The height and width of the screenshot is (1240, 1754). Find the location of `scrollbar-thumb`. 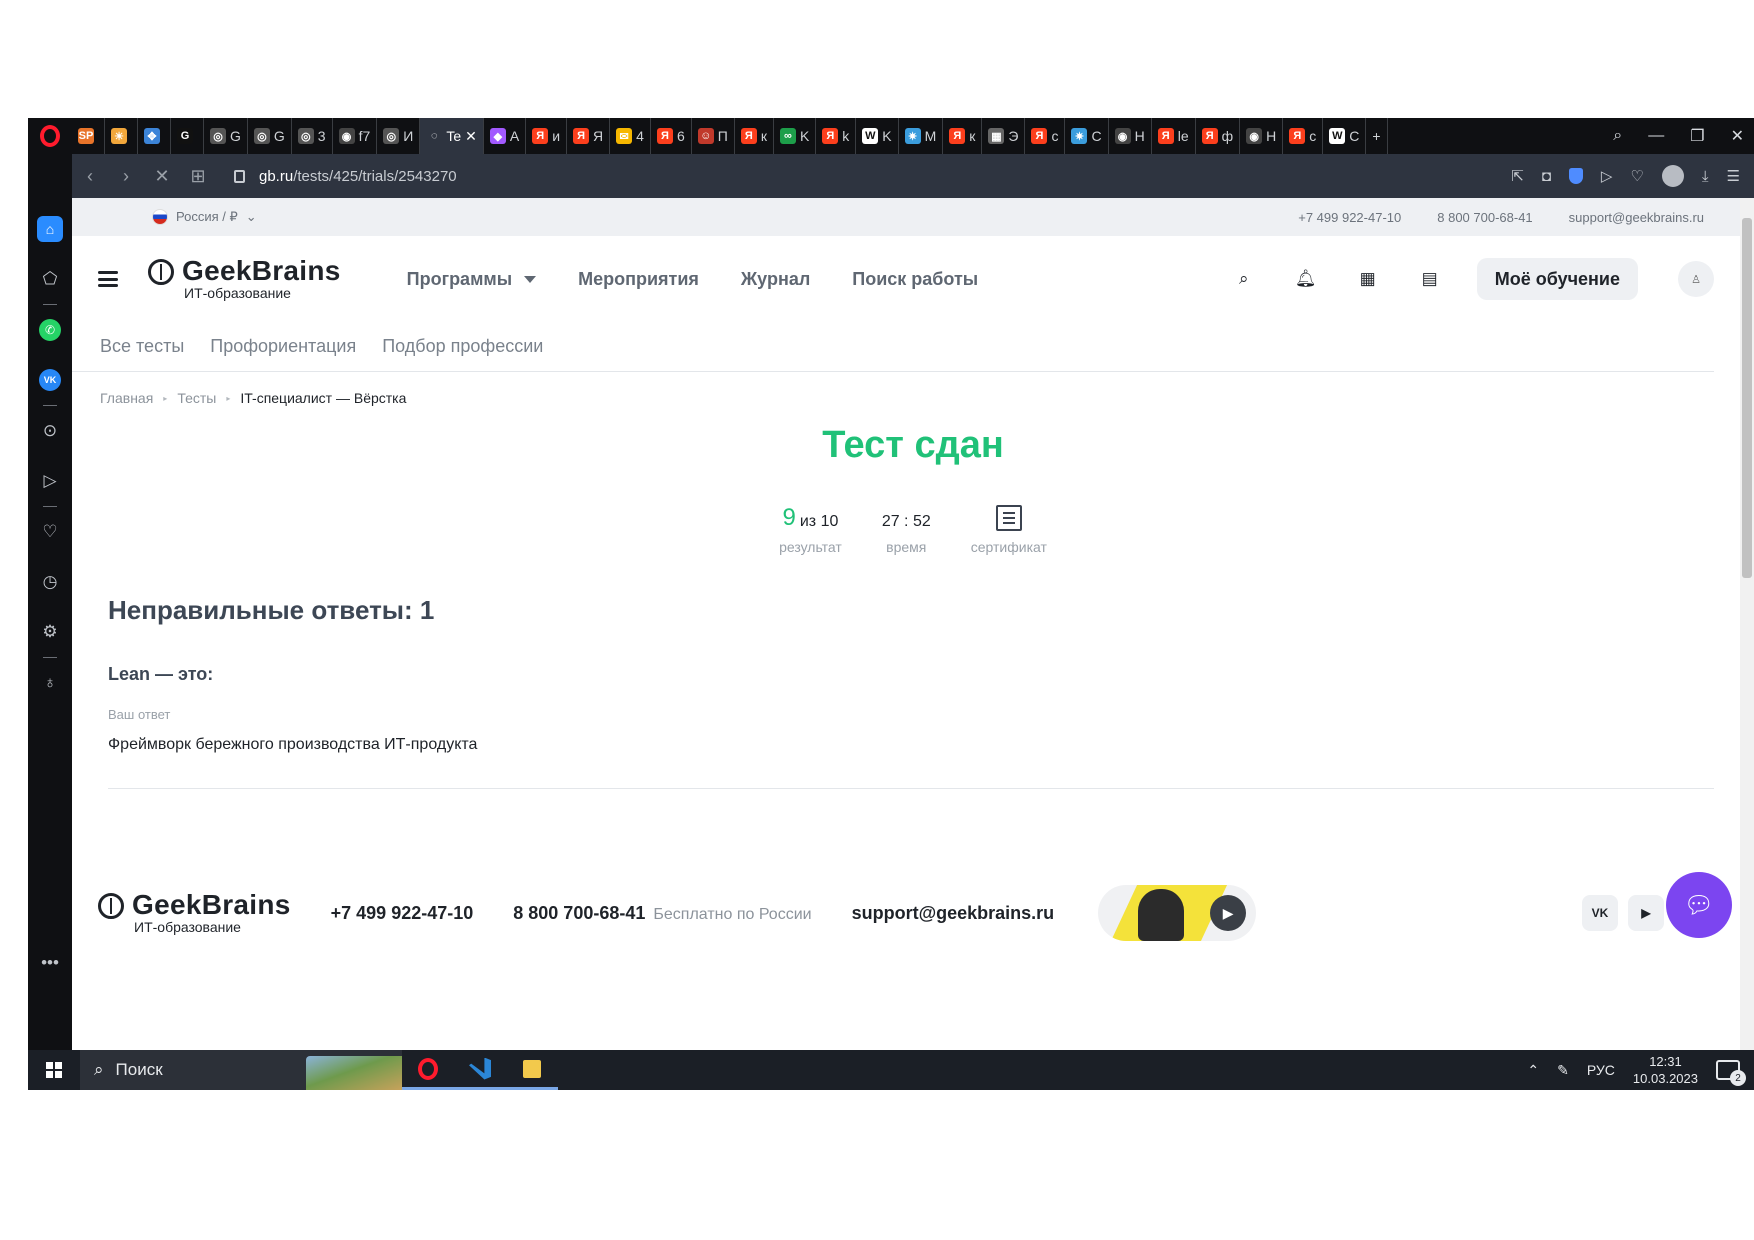

scrollbar-thumb is located at coordinates (1747, 398).